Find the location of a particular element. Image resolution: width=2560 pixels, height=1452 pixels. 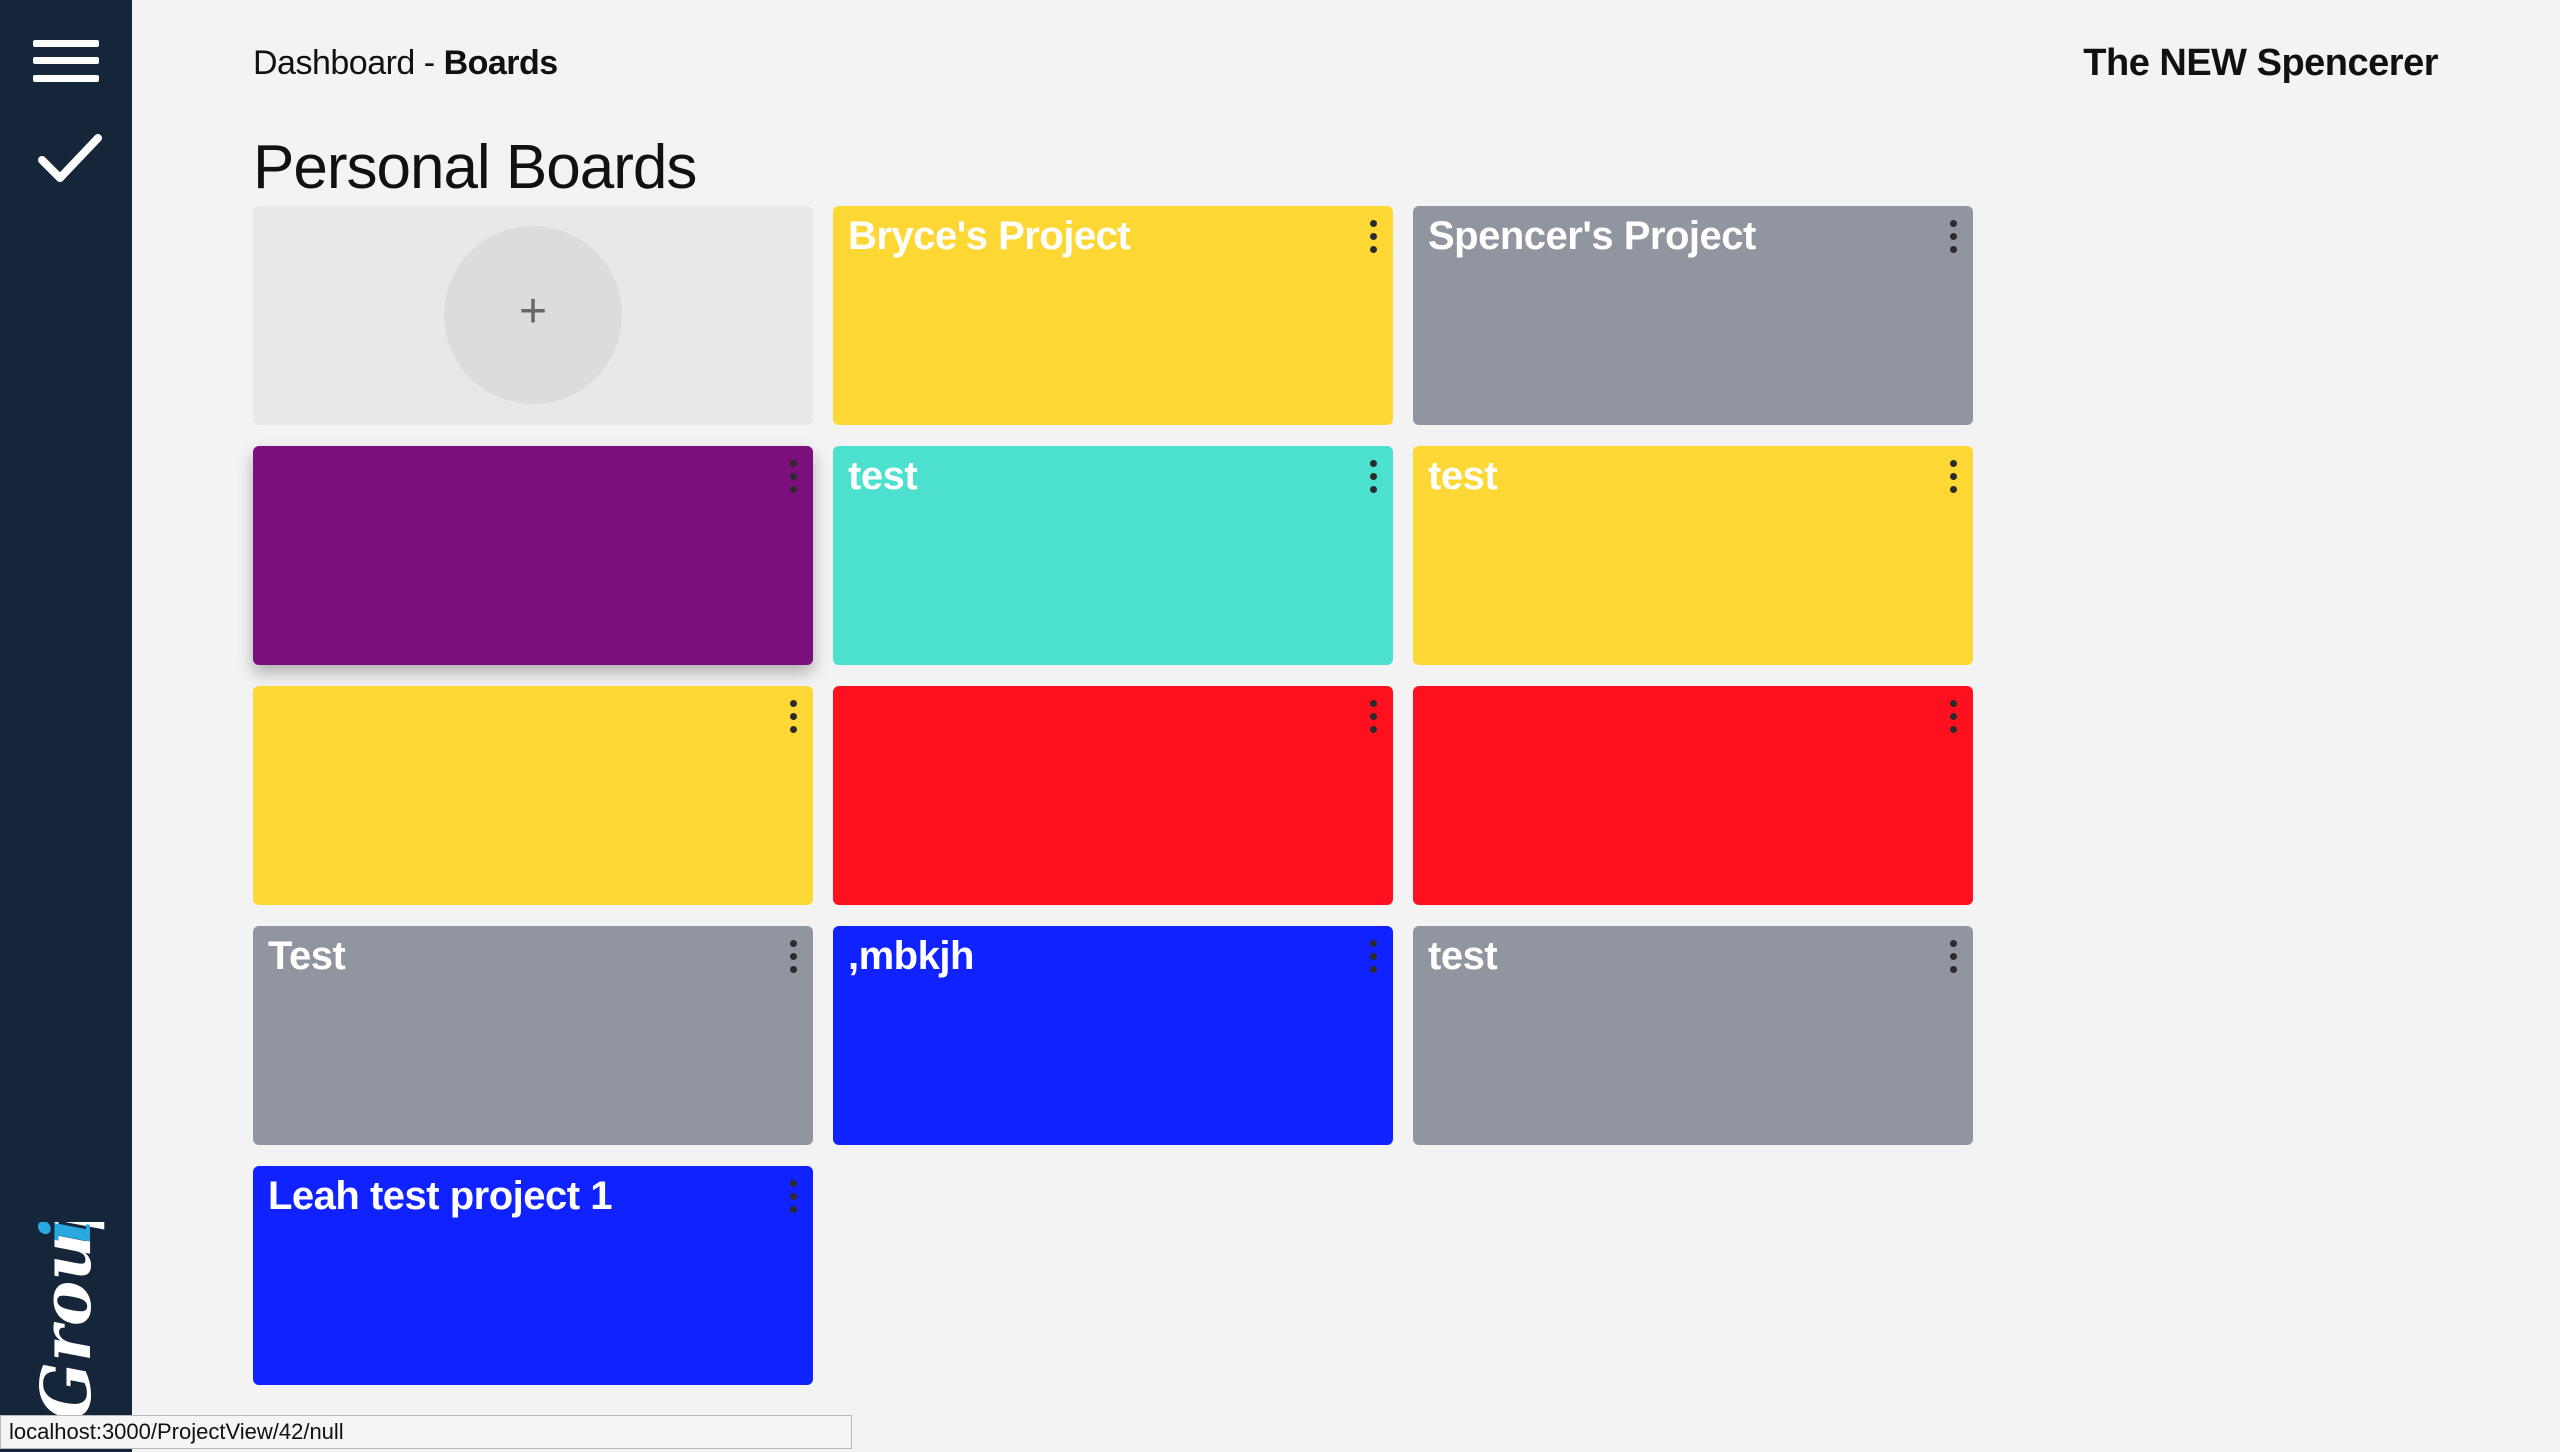

add-board-card: + is located at coordinates (533, 315).